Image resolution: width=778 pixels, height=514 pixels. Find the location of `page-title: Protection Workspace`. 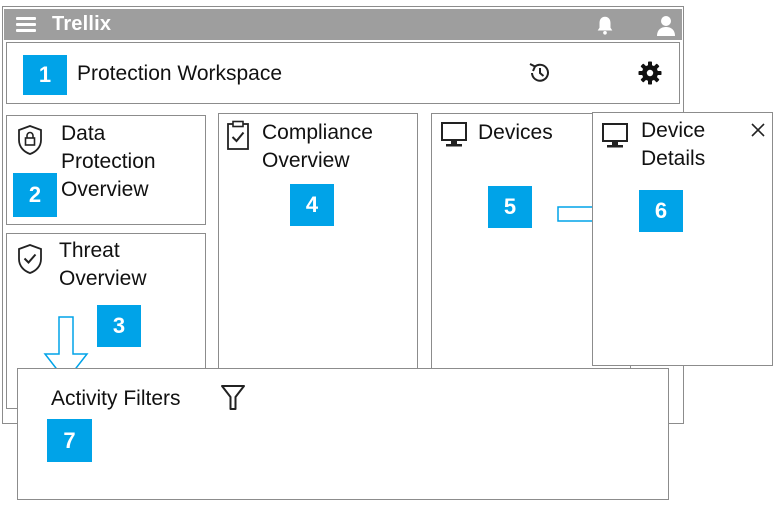

page-title: Protection Workspace is located at coordinates (180, 73).